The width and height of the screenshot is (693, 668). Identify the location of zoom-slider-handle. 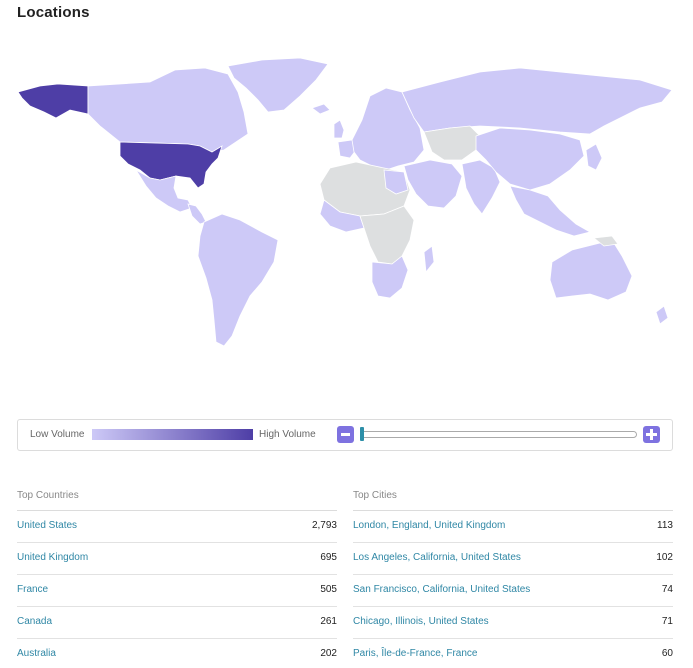
(362, 434).